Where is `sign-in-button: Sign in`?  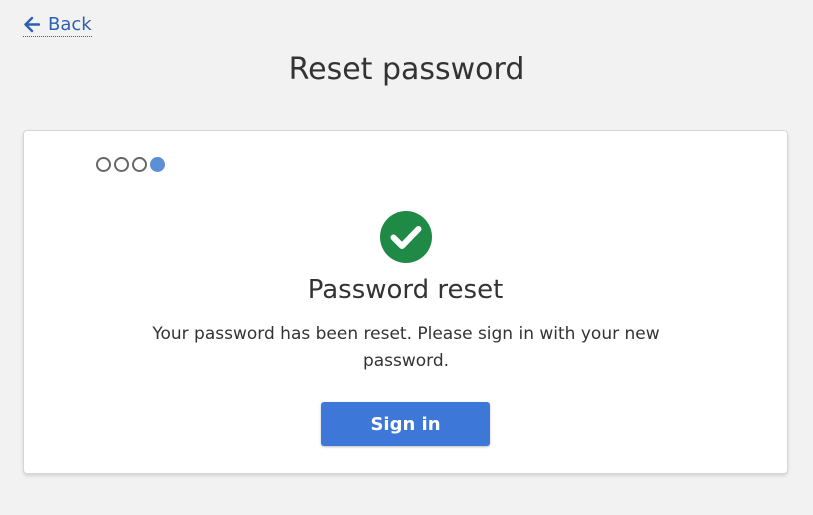
sign-in-button: Sign in is located at coordinates (405, 424).